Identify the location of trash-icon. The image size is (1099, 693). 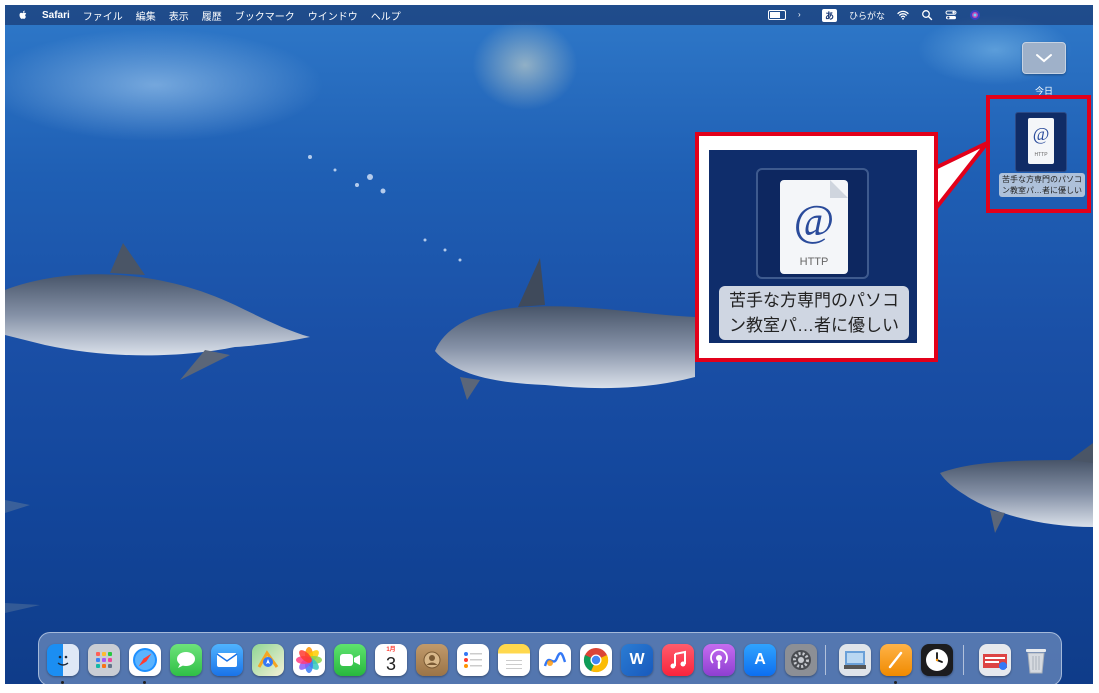
(1036, 660).